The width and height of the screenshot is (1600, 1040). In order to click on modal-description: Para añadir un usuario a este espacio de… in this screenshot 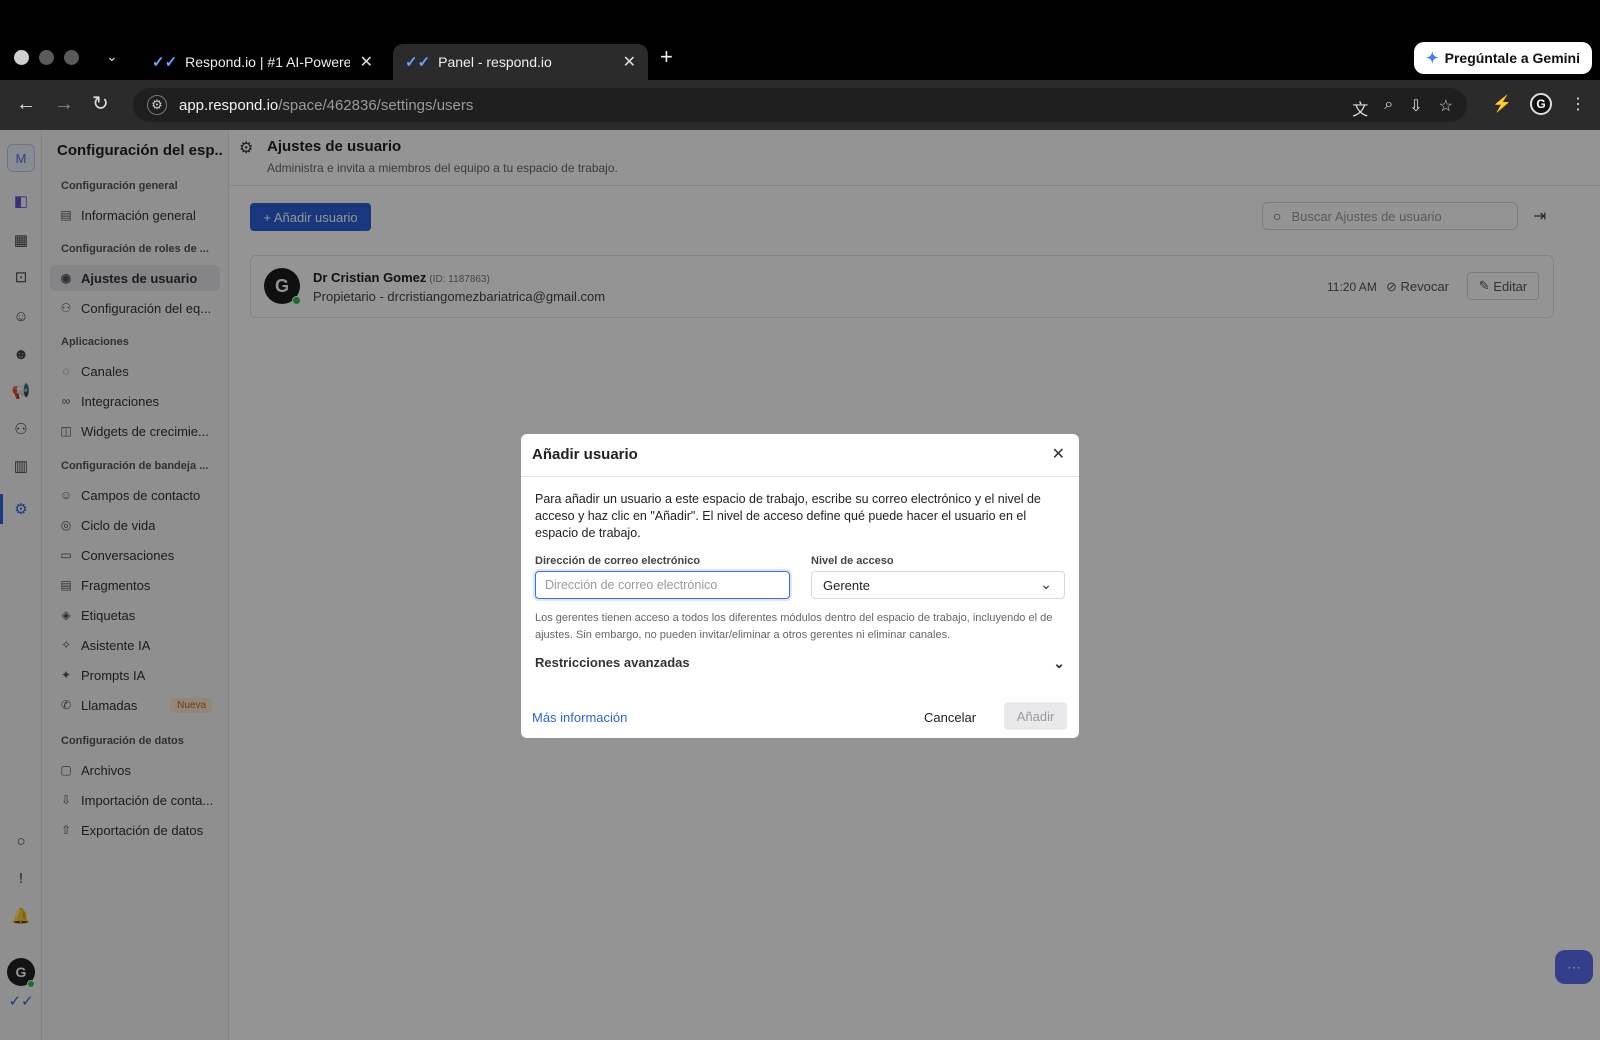, I will do `click(788, 516)`.